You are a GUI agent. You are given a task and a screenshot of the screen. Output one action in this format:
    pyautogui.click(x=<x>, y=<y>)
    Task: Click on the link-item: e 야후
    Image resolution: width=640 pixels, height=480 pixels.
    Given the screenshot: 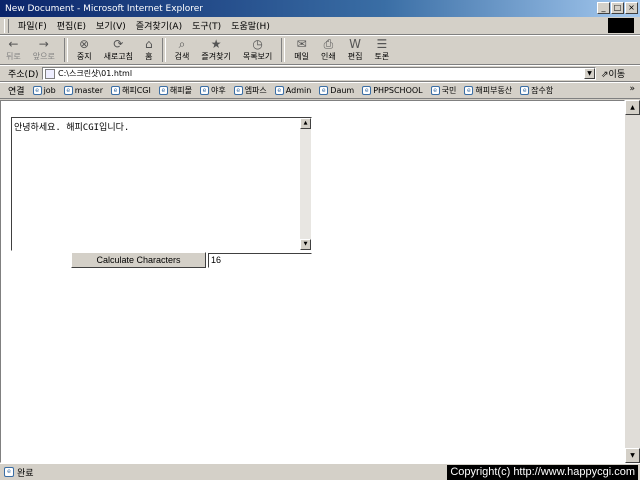 What is the action you would take?
    pyautogui.click(x=213, y=90)
    